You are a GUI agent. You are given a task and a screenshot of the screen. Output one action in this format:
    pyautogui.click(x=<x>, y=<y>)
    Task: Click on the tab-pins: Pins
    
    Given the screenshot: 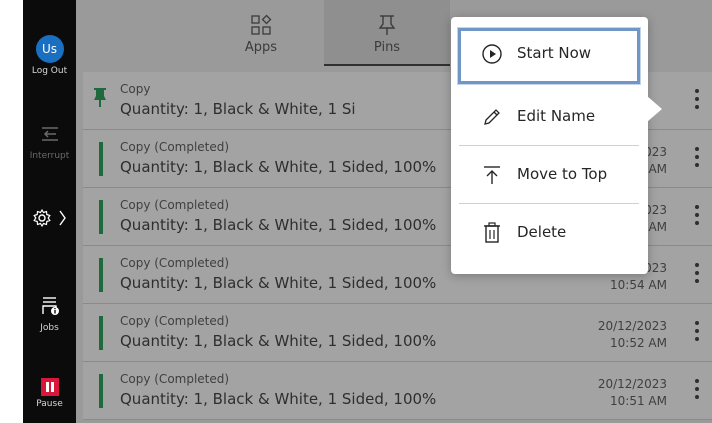 What is the action you would take?
    pyautogui.click(x=387, y=33)
    